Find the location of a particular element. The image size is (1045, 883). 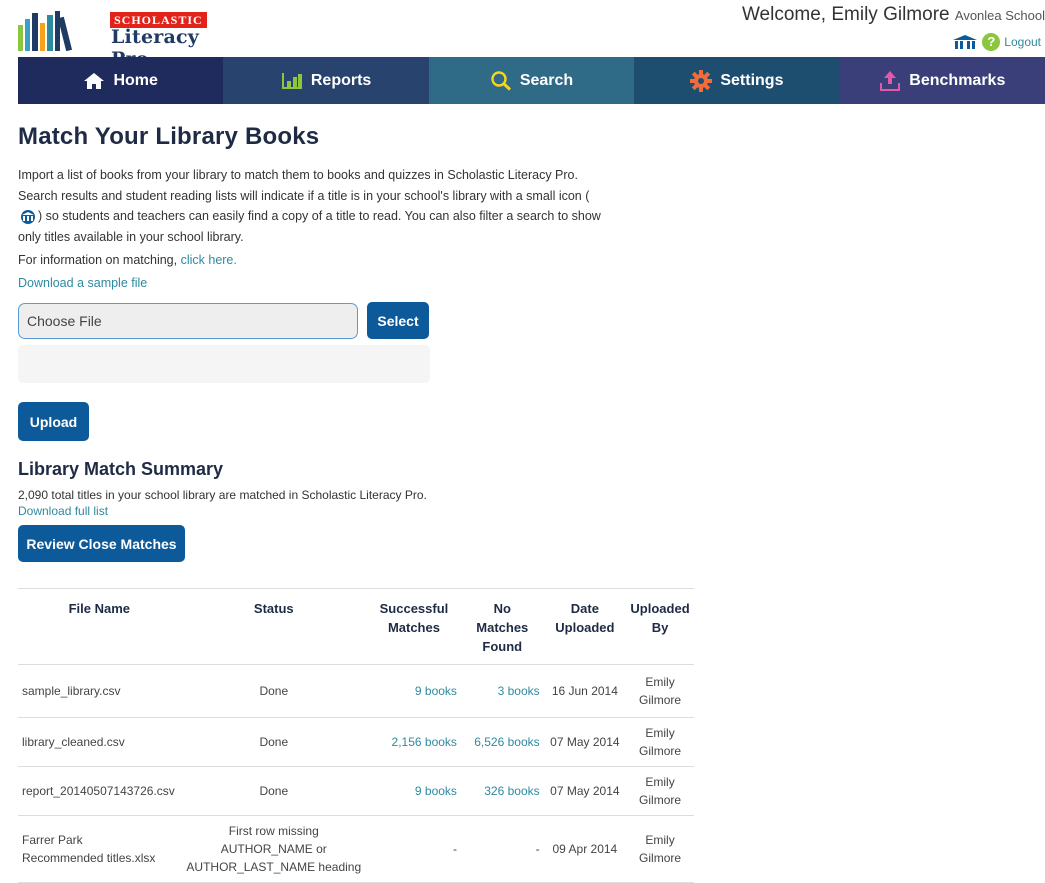

summary-heading: Library Match Summary is located at coordinates (121, 469).